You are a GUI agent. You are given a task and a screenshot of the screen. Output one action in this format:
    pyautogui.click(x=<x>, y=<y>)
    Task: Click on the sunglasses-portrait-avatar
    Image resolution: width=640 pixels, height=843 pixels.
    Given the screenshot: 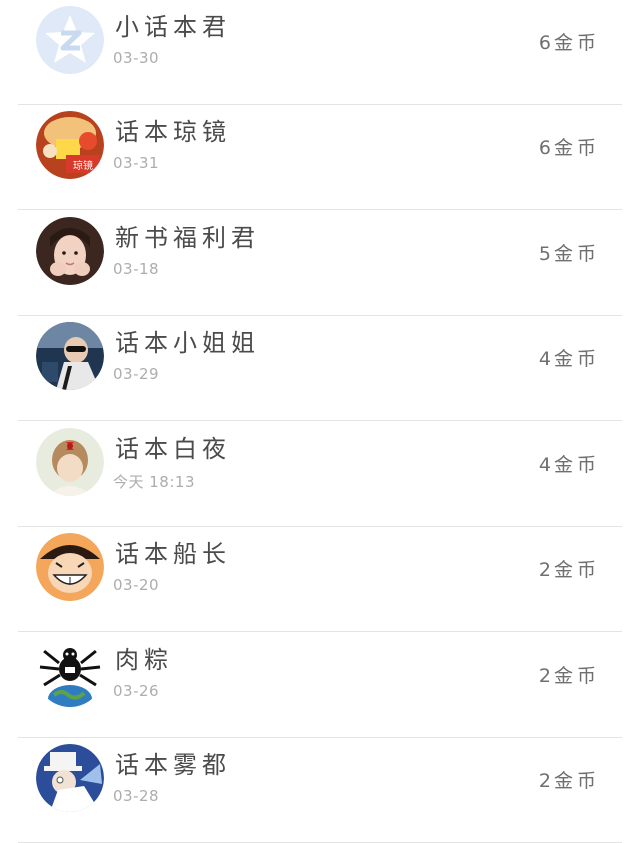 What is the action you would take?
    pyautogui.click(x=70, y=356)
    